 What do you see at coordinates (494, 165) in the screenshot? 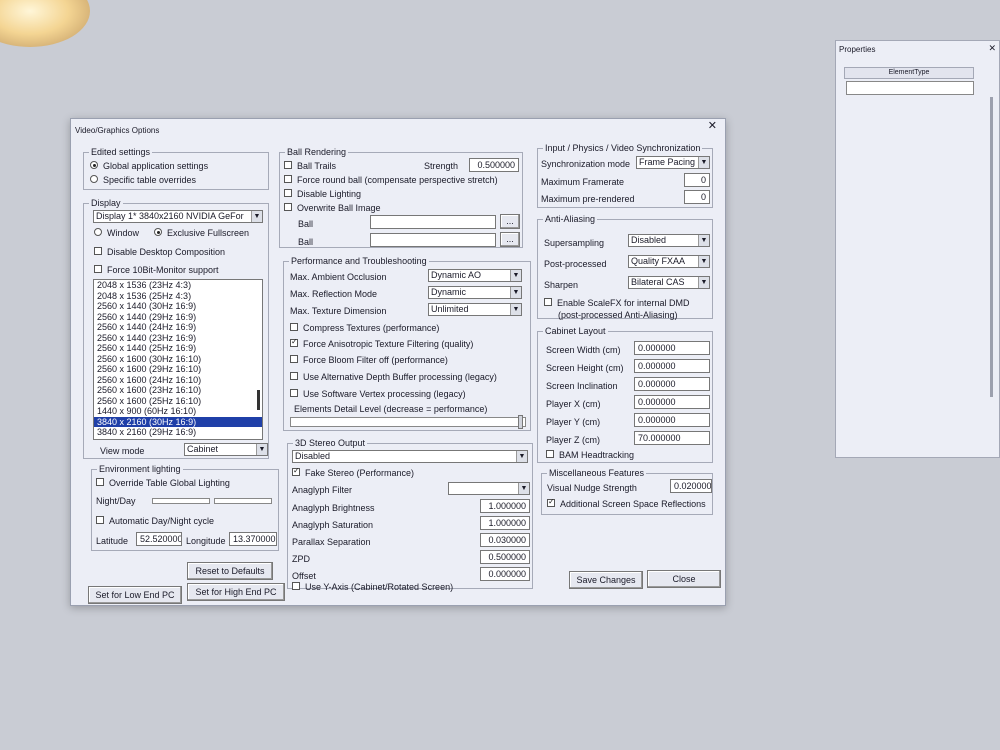
I see `strength-input: 0.500000` at bounding box center [494, 165].